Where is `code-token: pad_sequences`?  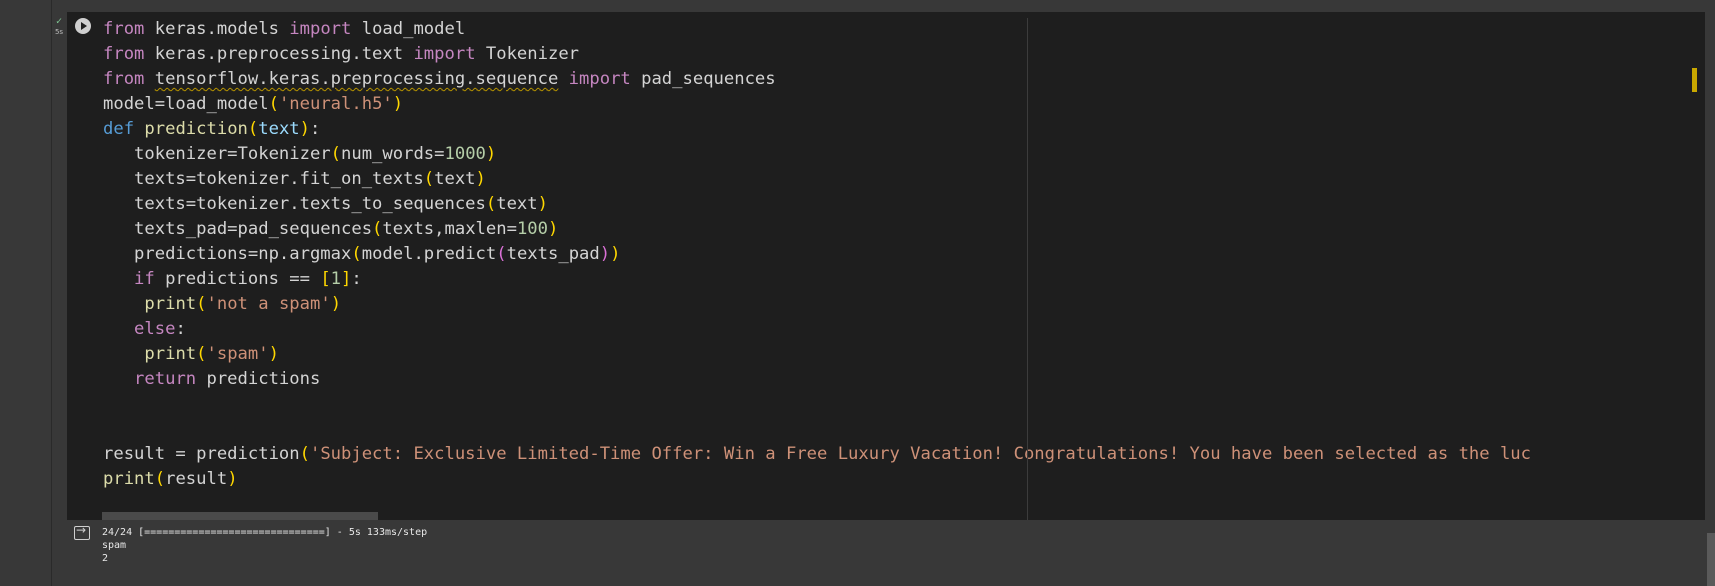 code-token: pad_sequences is located at coordinates (708, 79).